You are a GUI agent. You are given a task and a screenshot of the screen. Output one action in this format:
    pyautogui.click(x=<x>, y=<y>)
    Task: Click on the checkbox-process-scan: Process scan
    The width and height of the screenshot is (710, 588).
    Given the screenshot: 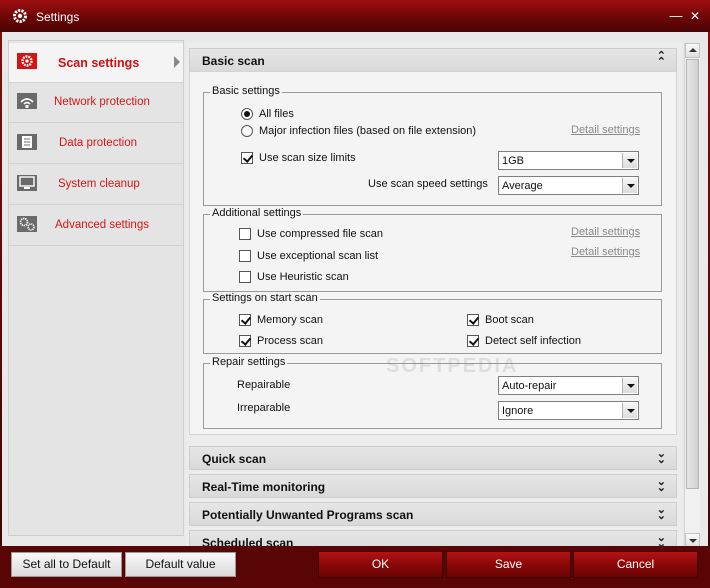 What is the action you would take?
    pyautogui.click(x=281, y=341)
    